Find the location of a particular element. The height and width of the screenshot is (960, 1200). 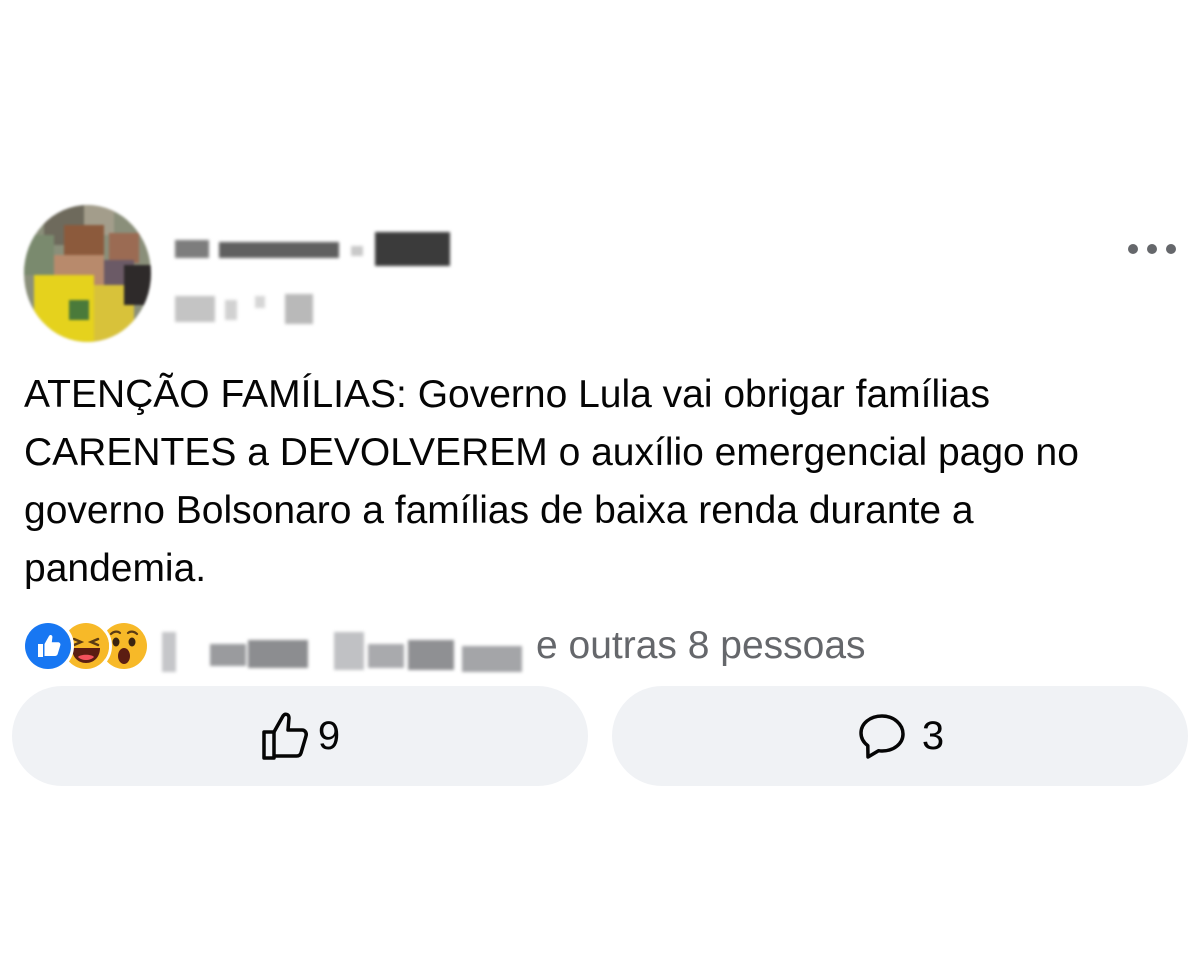

author-name is located at coordinates (312, 249).